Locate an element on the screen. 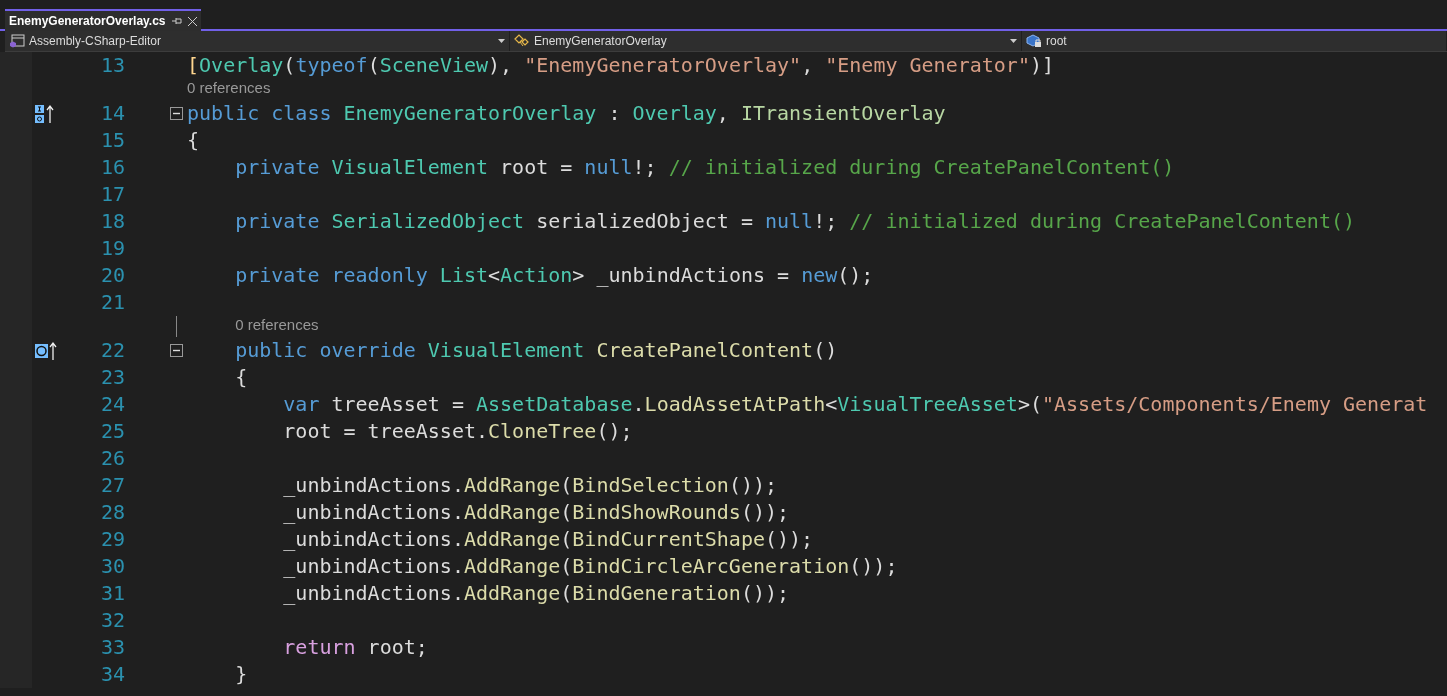  line-number: 23 is located at coordinates (112, 377).